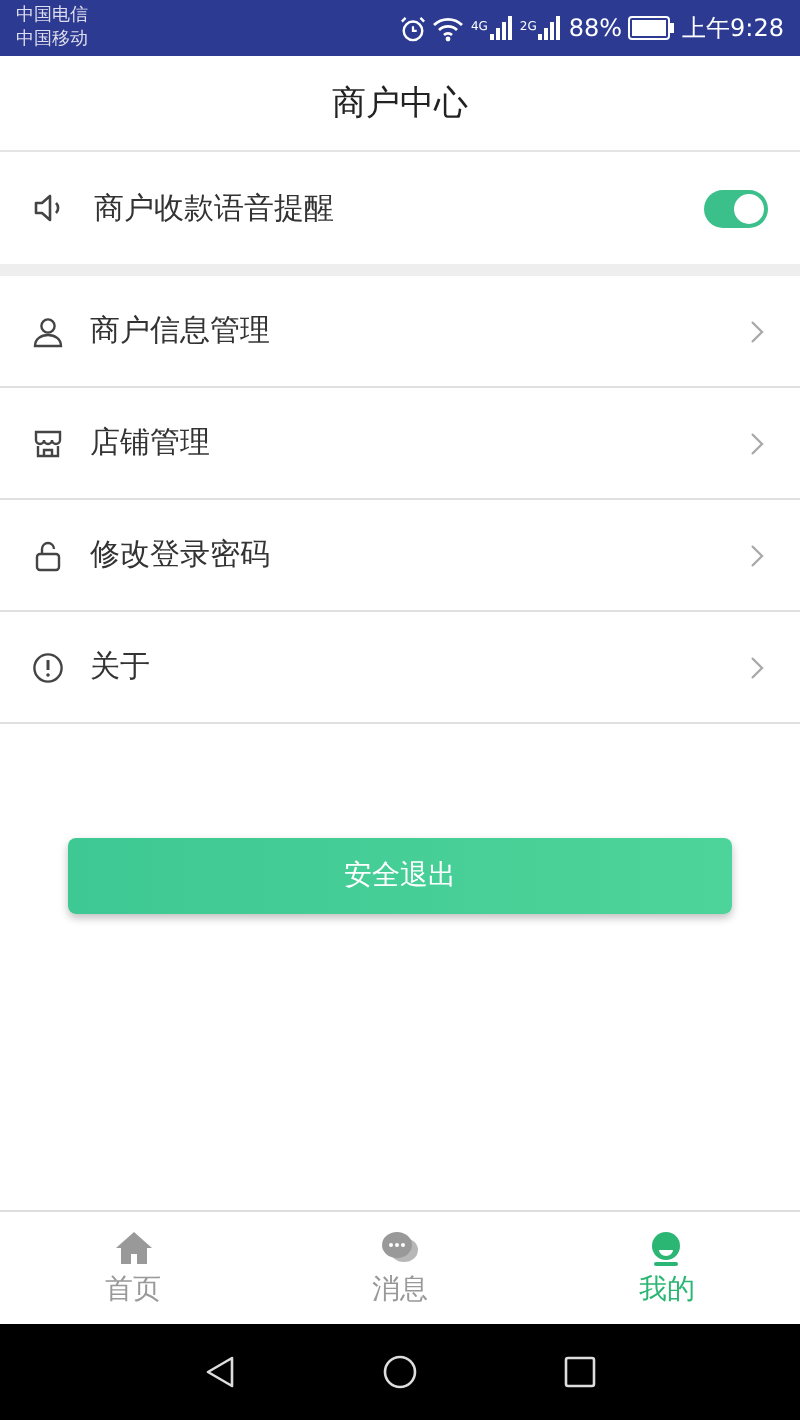 This screenshot has width=800, height=1420. I want to click on alarm-icon, so click(413, 28).